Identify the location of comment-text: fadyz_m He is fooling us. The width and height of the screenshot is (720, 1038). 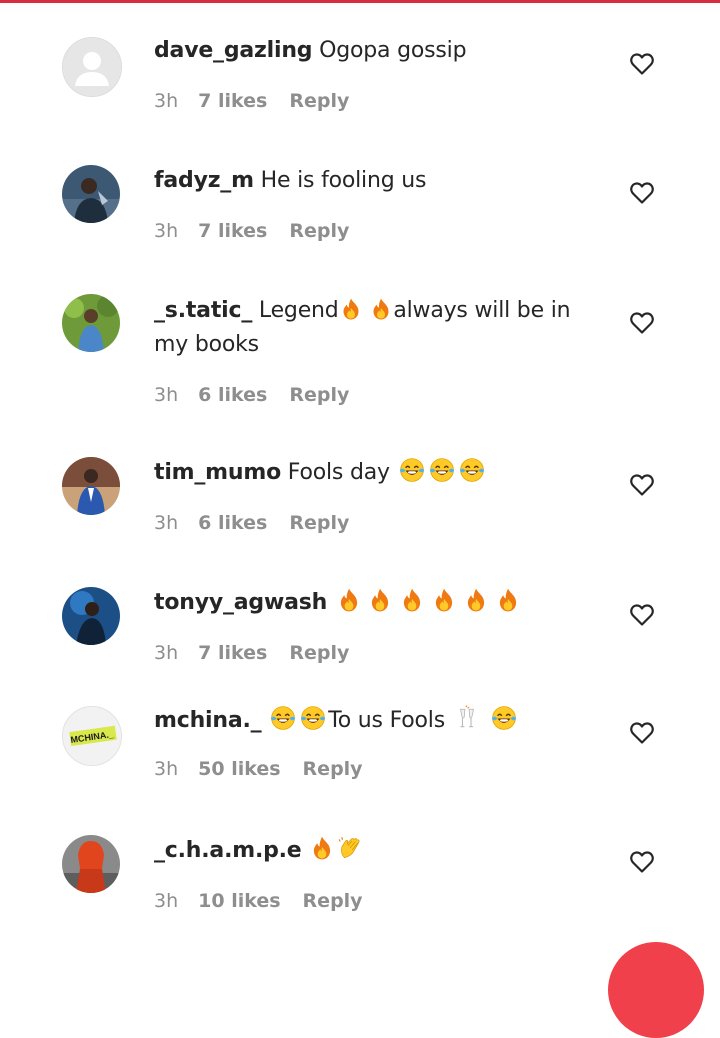
(379, 181).